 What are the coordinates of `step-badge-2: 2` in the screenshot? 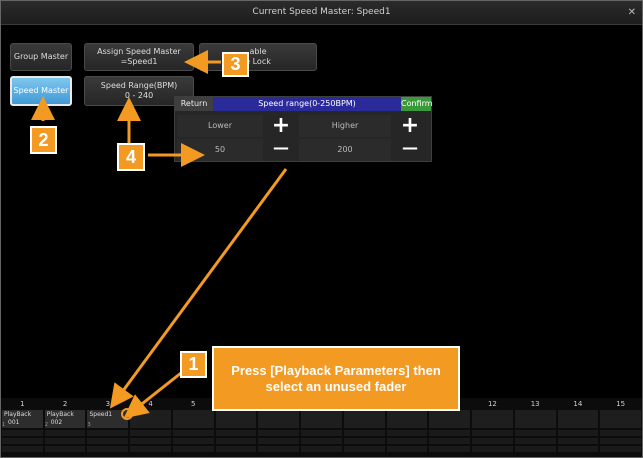 It's located at (43, 140).